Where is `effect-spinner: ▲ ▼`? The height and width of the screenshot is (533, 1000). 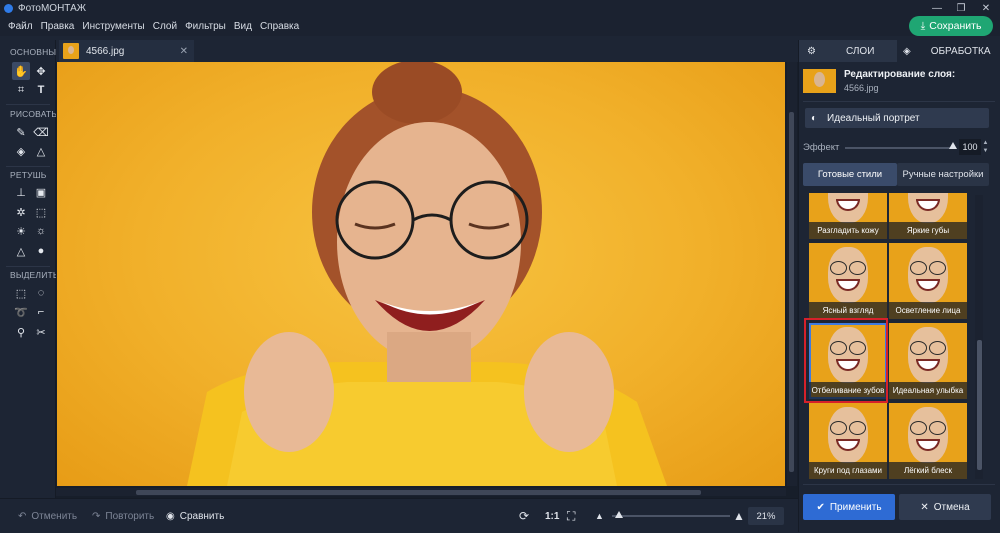
effect-spinner: ▲ ▼ is located at coordinates (985, 147).